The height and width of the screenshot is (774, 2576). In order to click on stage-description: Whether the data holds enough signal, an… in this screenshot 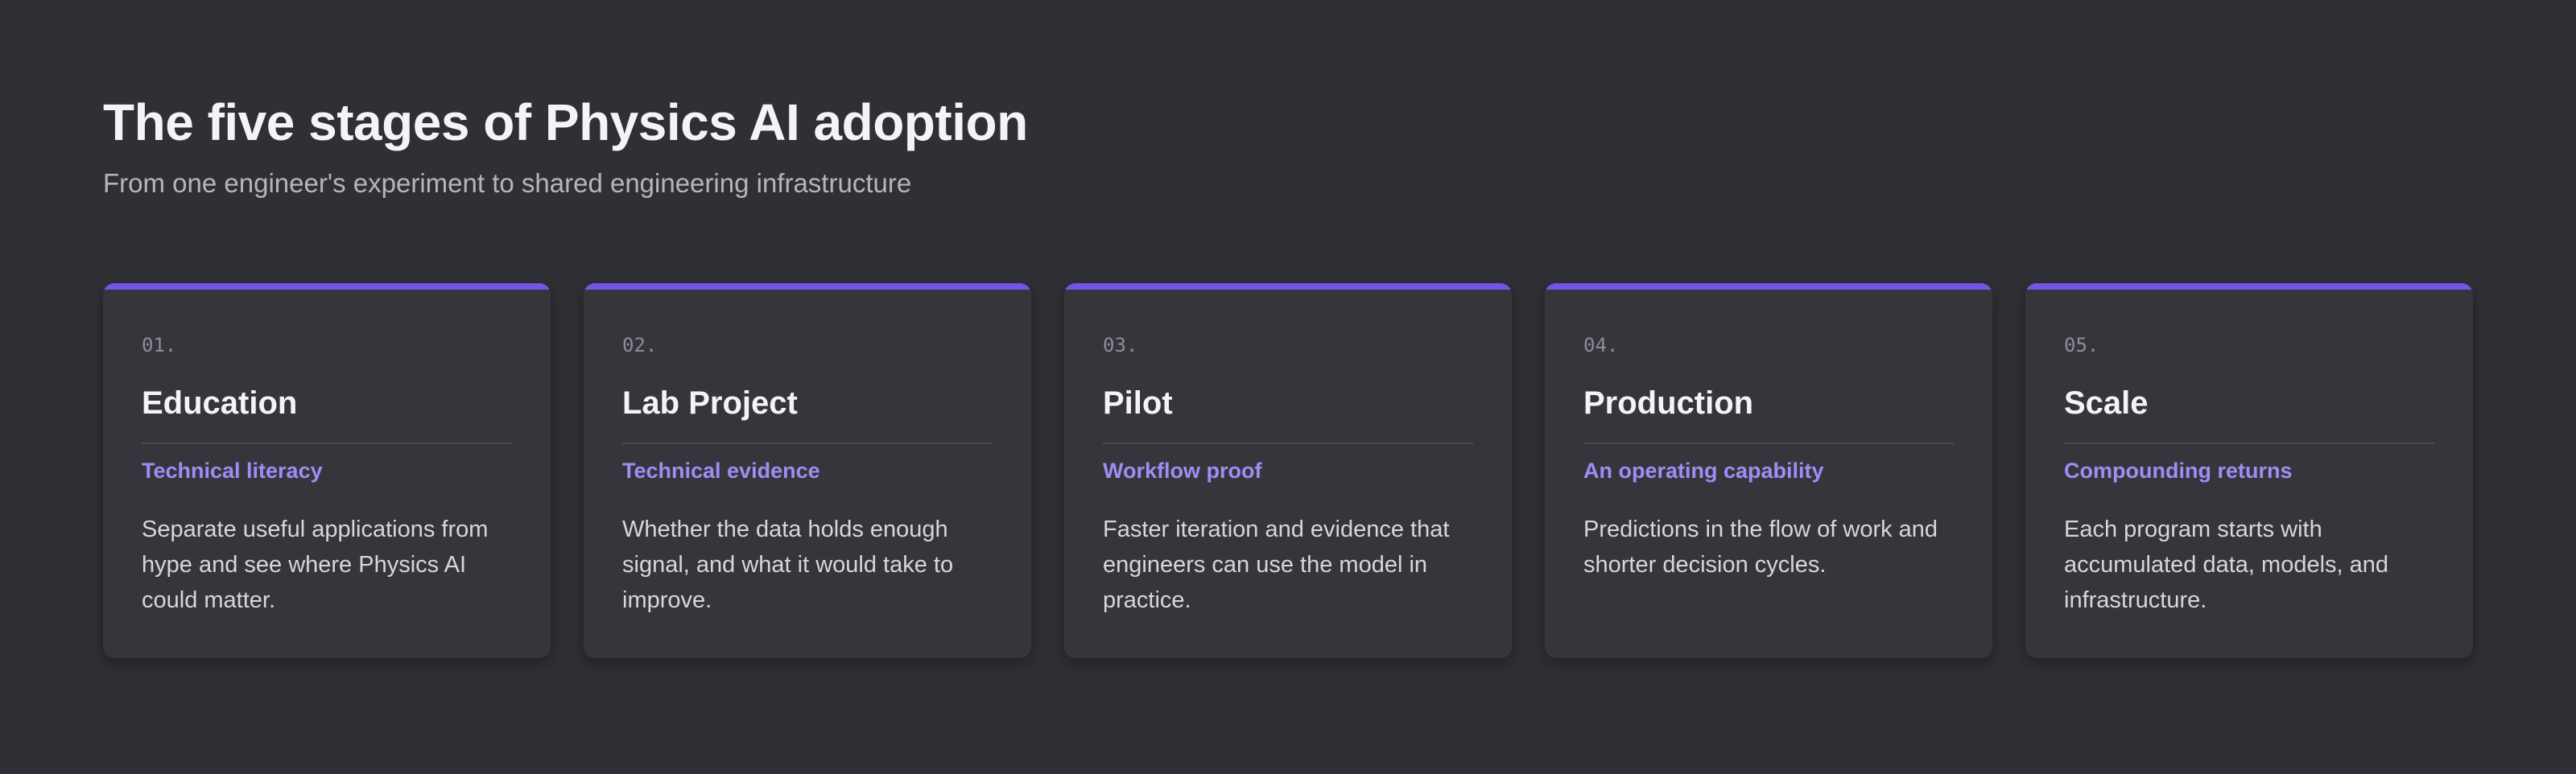, I will do `click(788, 565)`.